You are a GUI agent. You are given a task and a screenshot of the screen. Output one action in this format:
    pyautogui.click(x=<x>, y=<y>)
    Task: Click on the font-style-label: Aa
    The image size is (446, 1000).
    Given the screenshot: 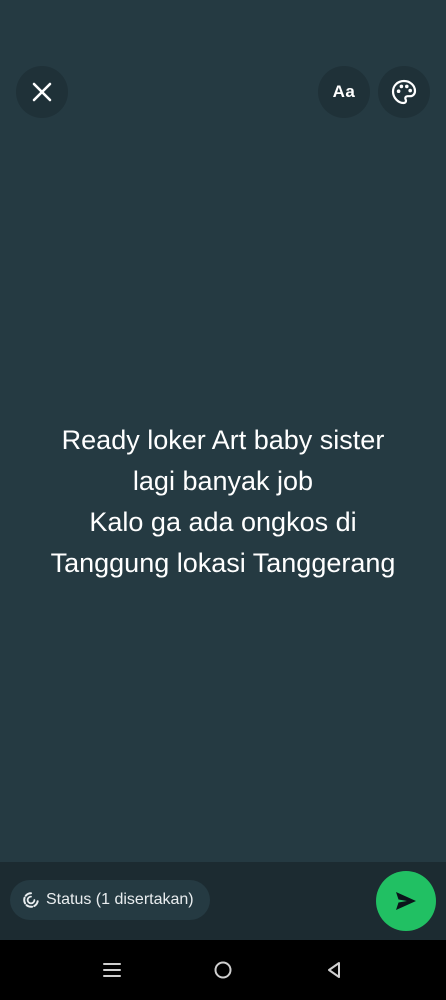 What is the action you would take?
    pyautogui.click(x=344, y=91)
    